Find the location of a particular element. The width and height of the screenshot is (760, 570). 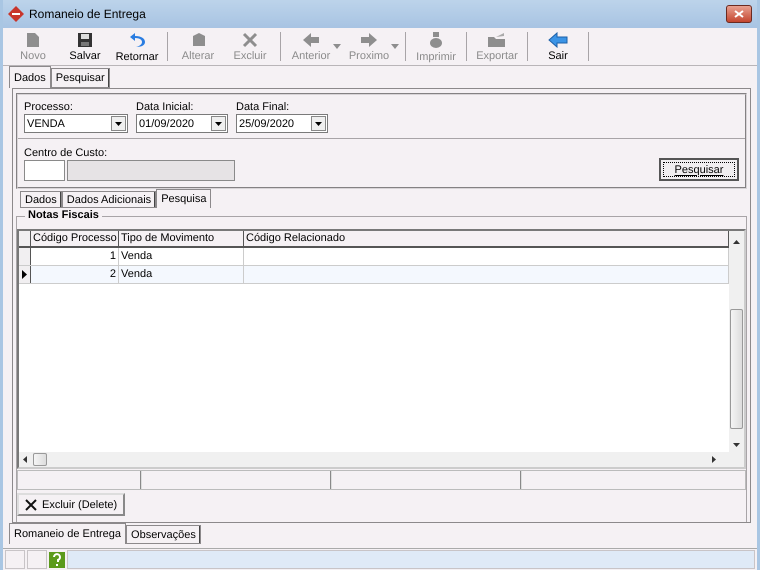

group-title: Notas Fiscais is located at coordinates (63, 215).